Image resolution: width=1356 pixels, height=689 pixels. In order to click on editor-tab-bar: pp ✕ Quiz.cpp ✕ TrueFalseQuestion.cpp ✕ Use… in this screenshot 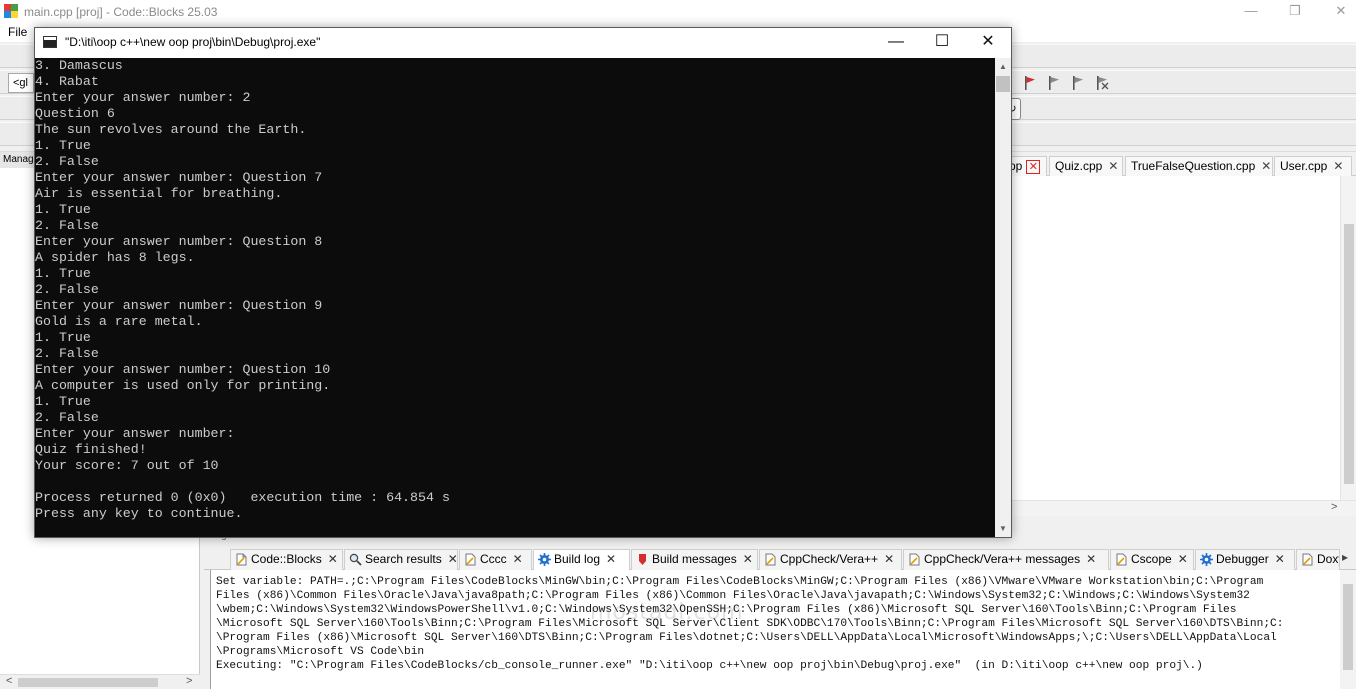, I will do `click(1179, 165)`.